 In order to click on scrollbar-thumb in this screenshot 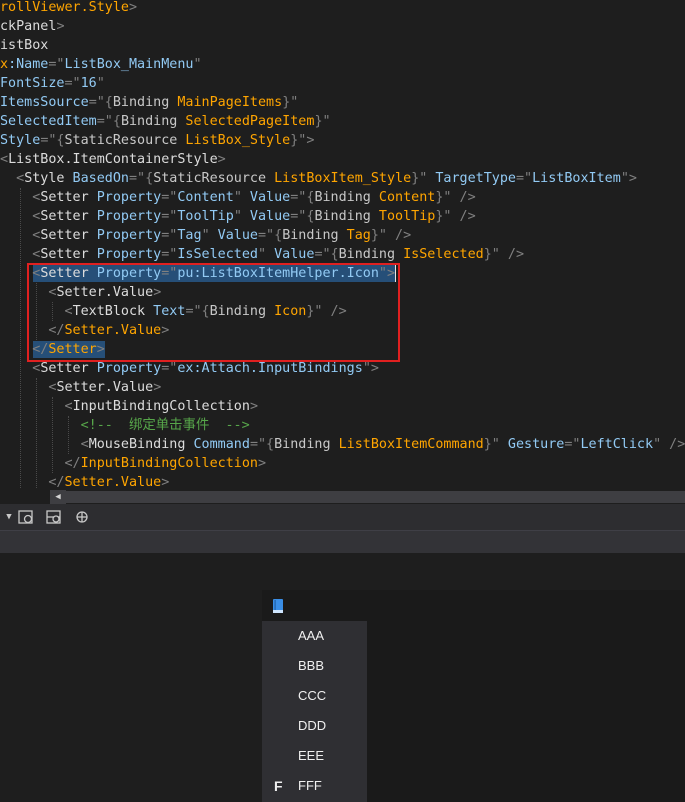, I will do `click(375, 497)`.